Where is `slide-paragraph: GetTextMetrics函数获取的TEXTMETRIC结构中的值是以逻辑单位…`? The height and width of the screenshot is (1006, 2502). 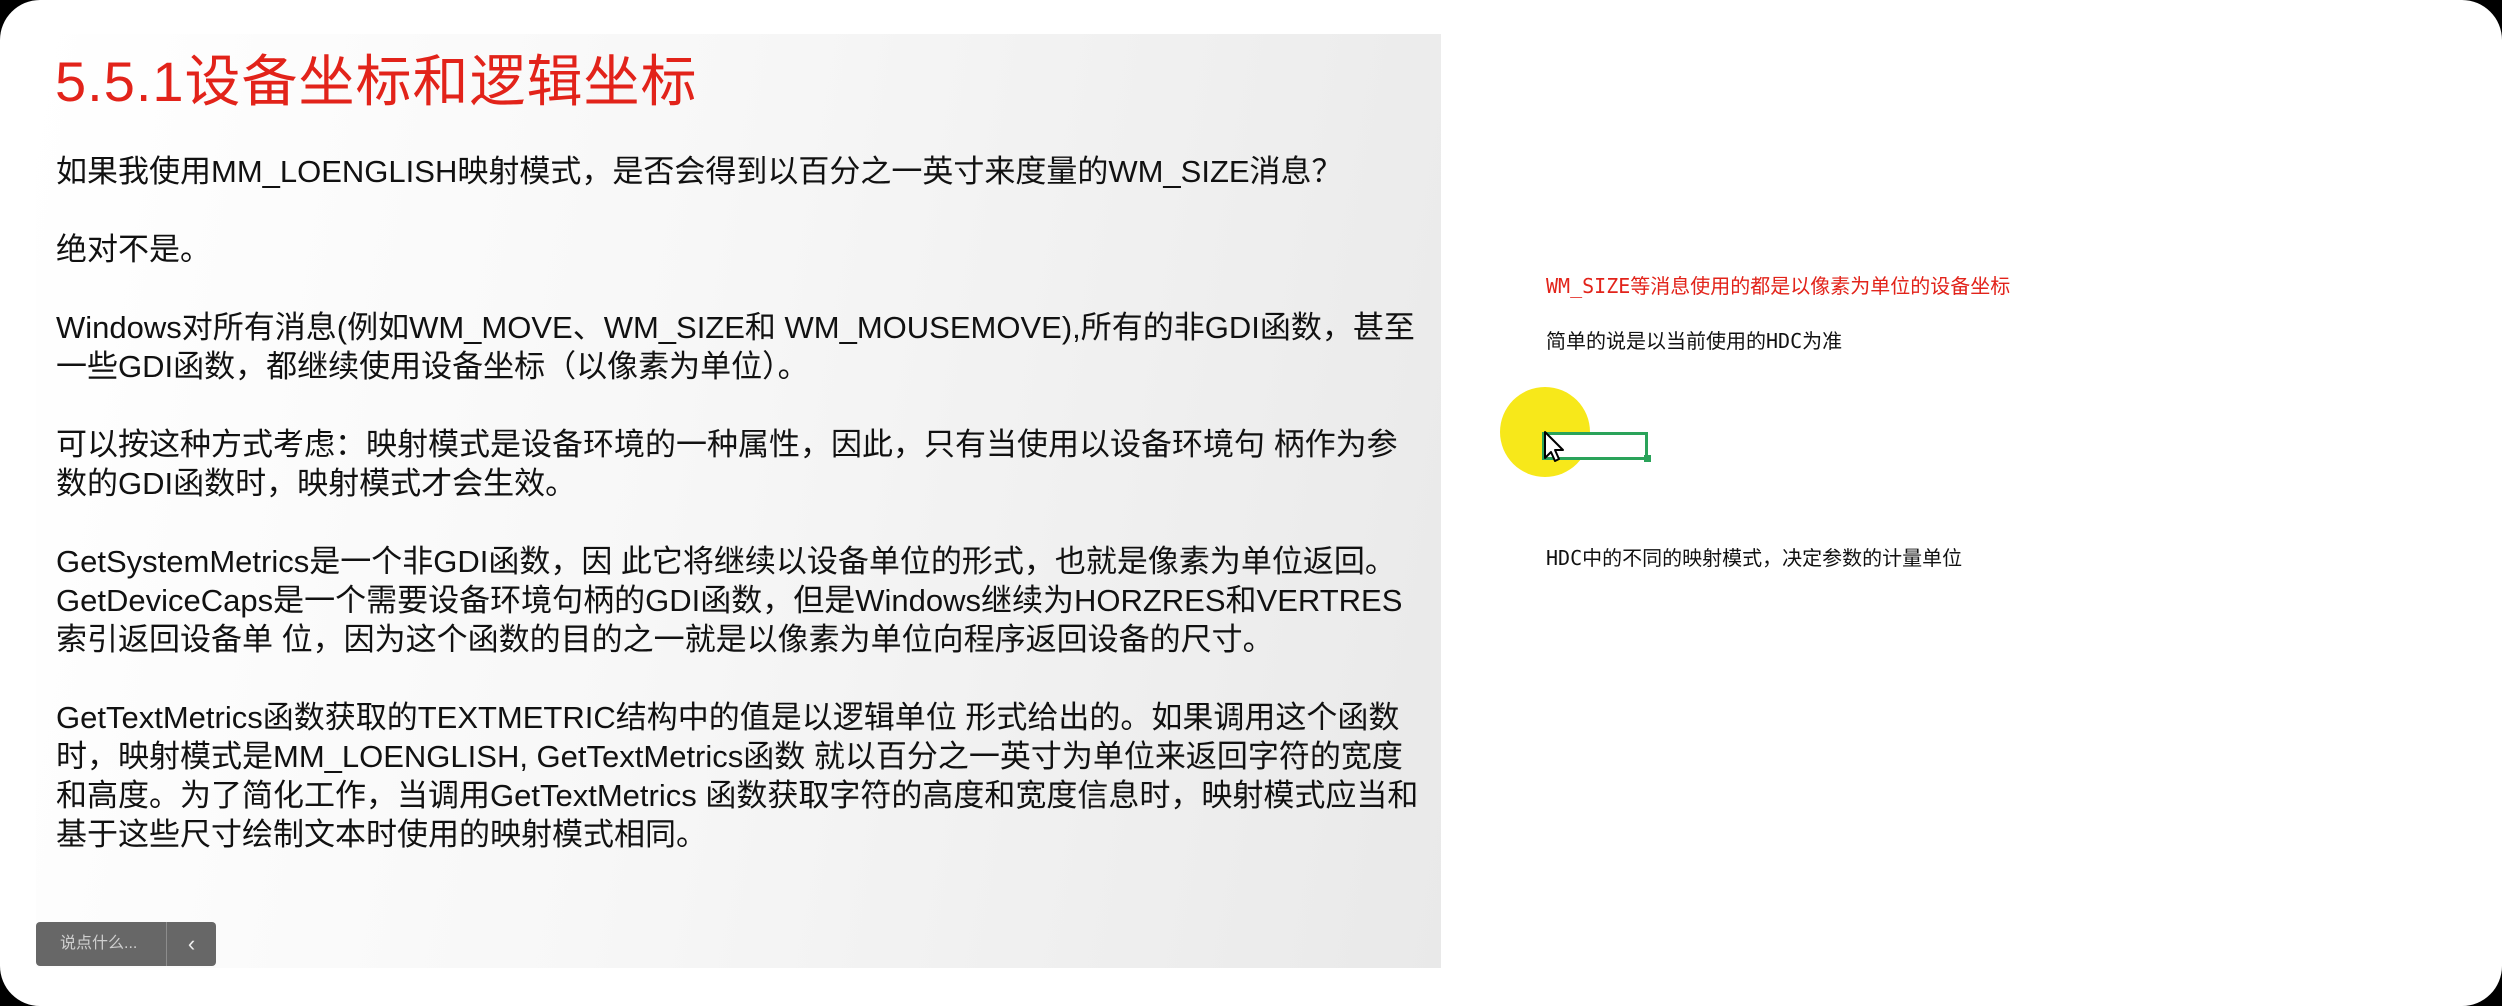 slide-paragraph: GetTextMetrics函数获取的TEXTMETRIC结构中的值是以逻辑单位… is located at coordinates (737, 776).